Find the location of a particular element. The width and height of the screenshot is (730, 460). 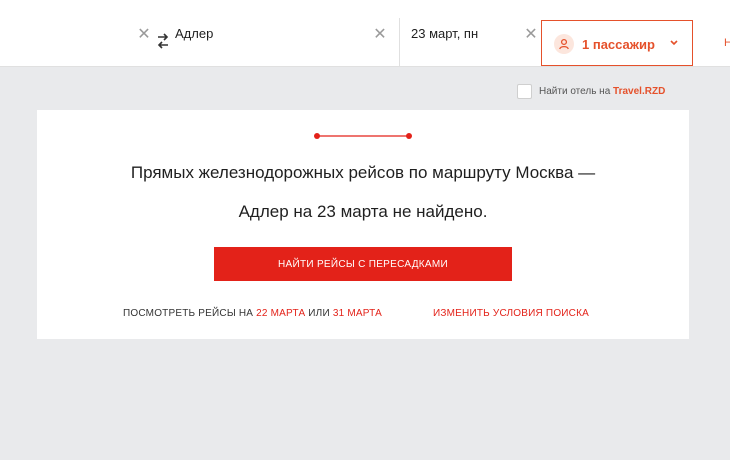

or-text: ИЛИ is located at coordinates (319, 313).